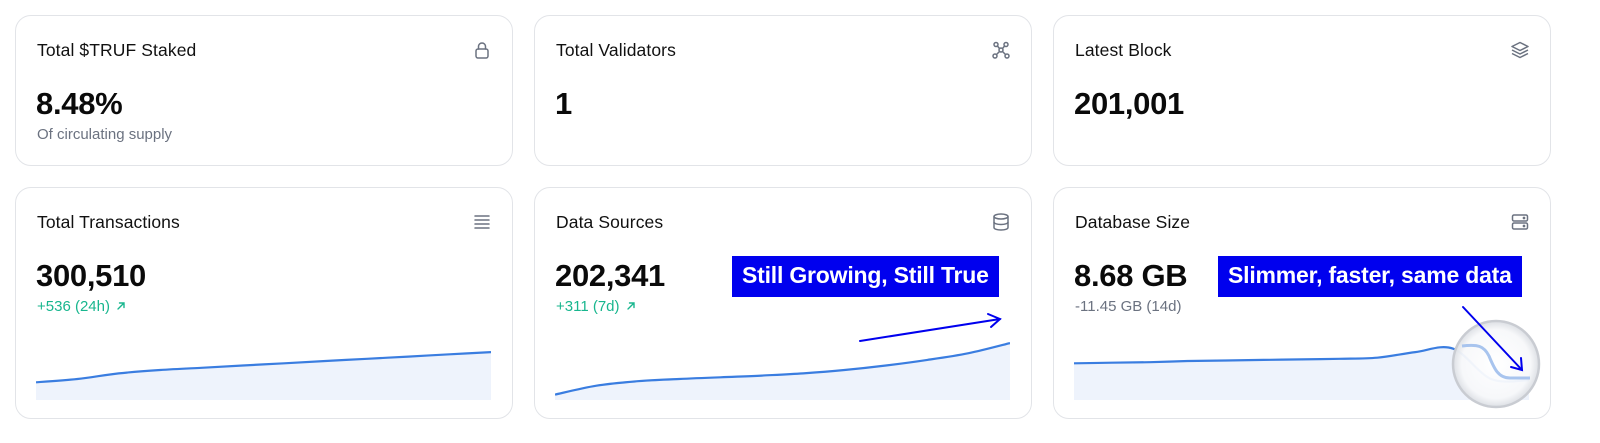 The height and width of the screenshot is (443, 1600). Describe the element at coordinates (1001, 222) in the screenshot. I see `database-icon` at that location.